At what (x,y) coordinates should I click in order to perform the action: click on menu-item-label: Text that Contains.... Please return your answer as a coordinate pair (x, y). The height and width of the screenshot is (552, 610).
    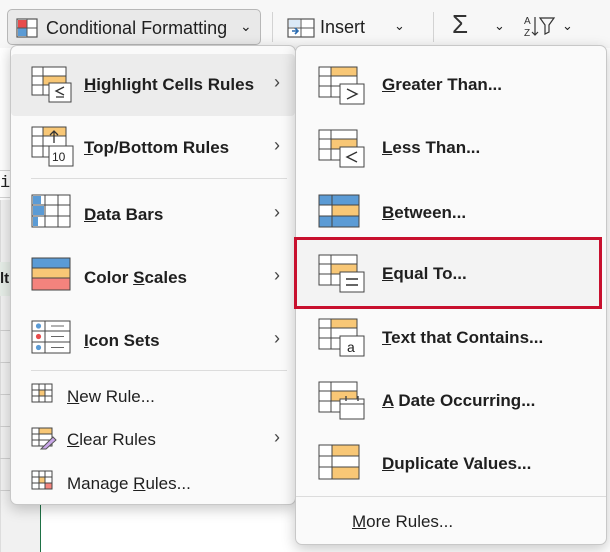
    Looking at the image, I should click on (463, 337).